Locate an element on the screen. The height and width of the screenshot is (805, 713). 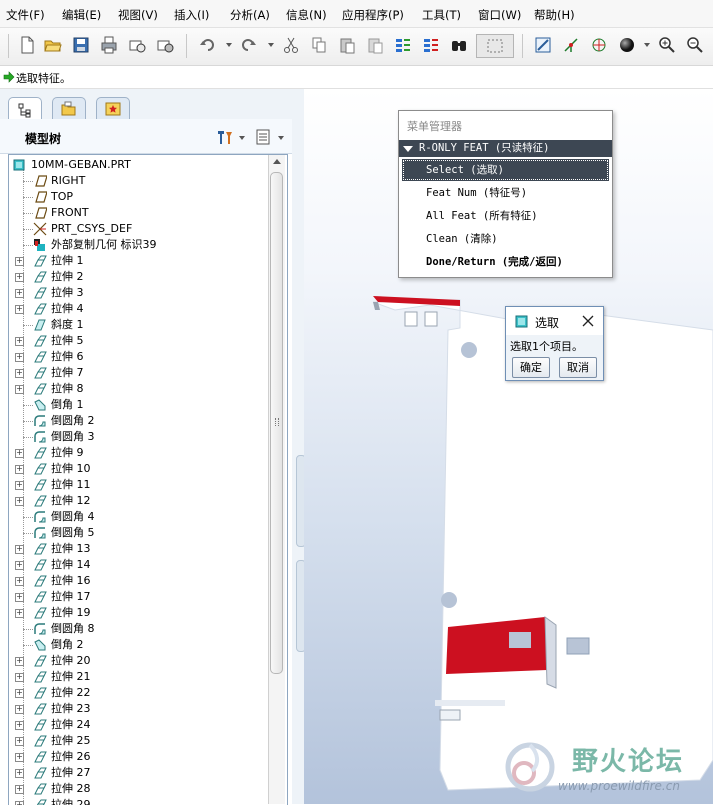
tree-item: + 拉伸 19 is located at coordinates (138, 613).